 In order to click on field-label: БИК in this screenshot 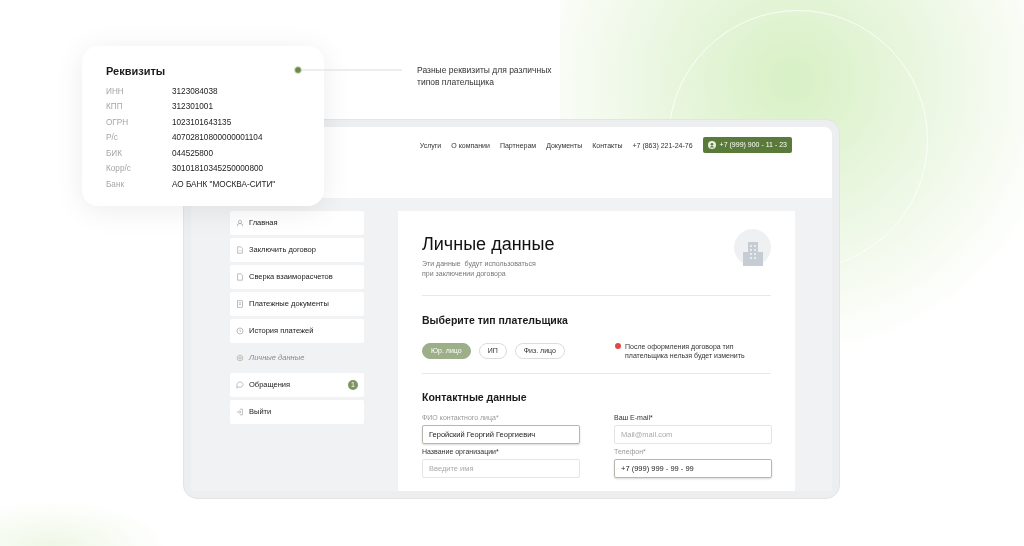, I will do `click(115, 153)`.